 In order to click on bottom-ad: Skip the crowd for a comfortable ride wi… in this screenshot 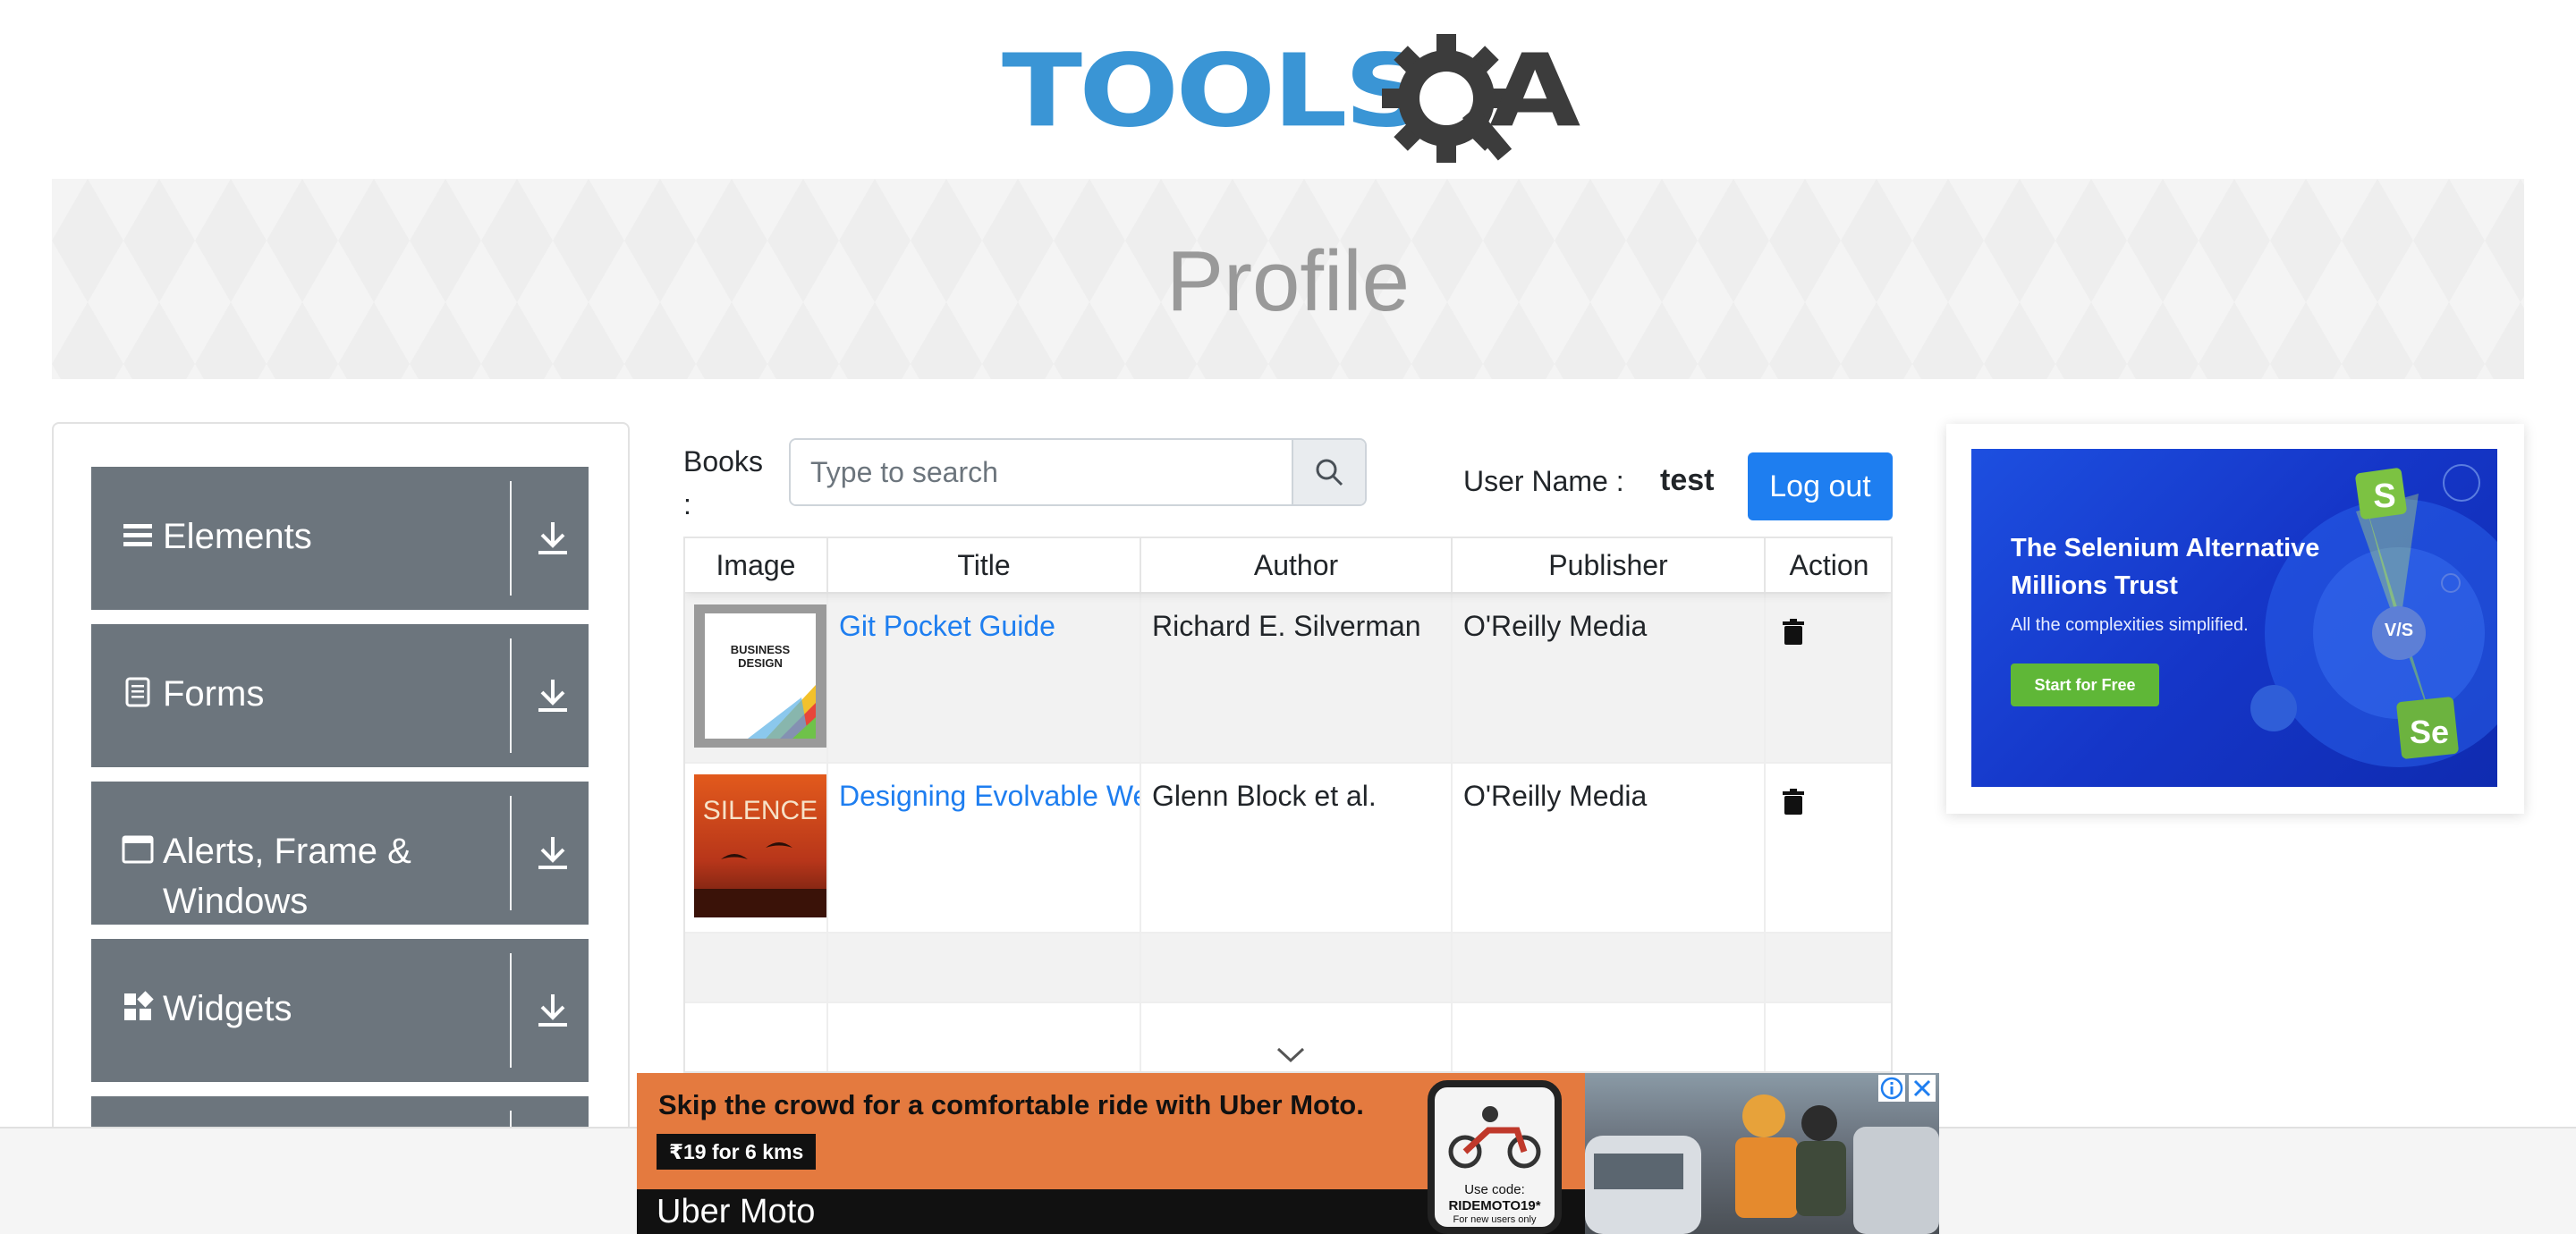, I will do `click(1288, 1153)`.